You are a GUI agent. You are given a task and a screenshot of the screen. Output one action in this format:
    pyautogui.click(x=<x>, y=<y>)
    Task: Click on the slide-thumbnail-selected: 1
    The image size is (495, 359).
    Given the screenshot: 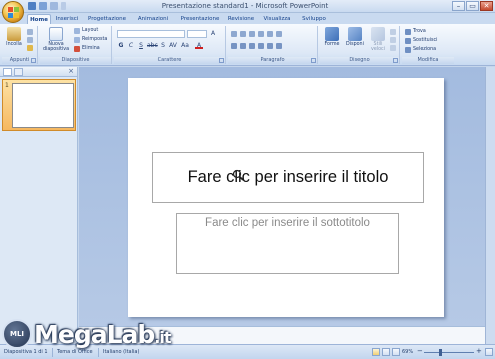 What is the action you would take?
    pyautogui.click(x=39, y=105)
    